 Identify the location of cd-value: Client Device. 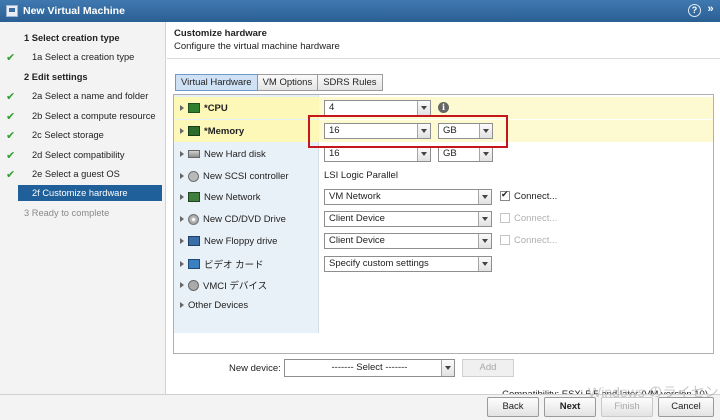
(357, 218).